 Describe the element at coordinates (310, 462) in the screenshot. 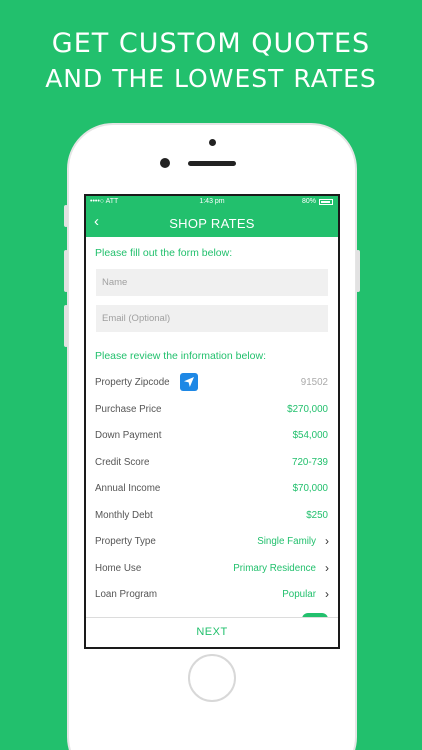

I see `row-value: 720-739` at that location.